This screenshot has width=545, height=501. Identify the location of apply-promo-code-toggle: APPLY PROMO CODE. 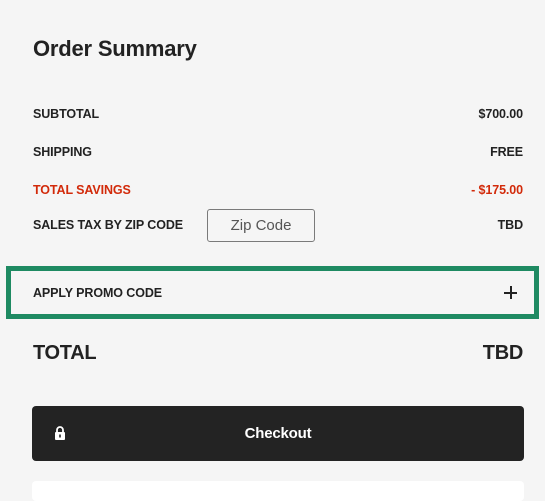
(272, 292).